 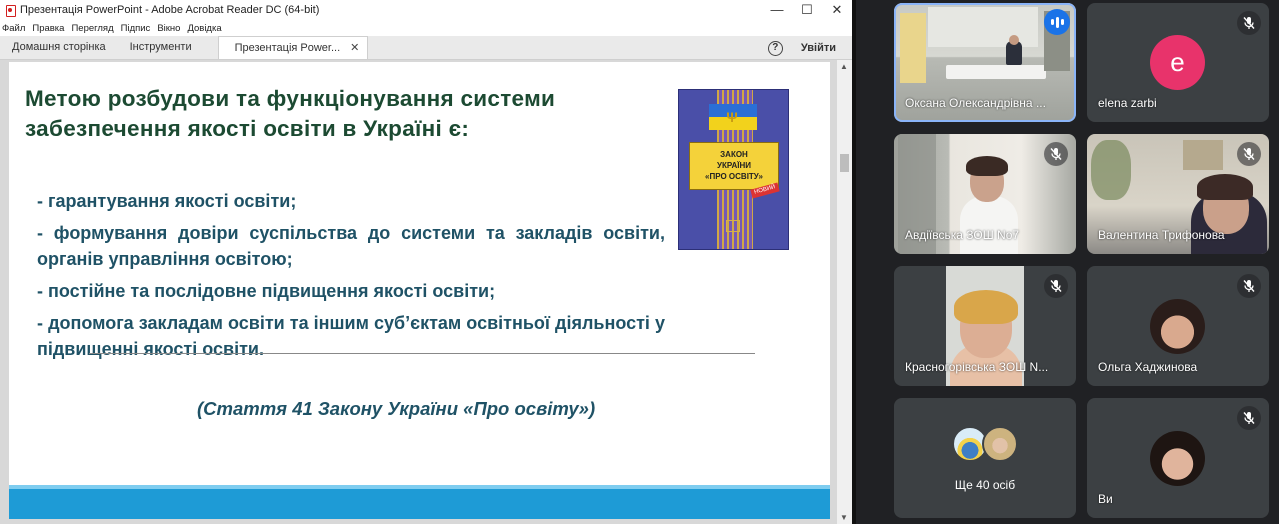 What do you see at coordinates (837, 10) in the screenshot?
I see `close-icon: ✕` at bounding box center [837, 10].